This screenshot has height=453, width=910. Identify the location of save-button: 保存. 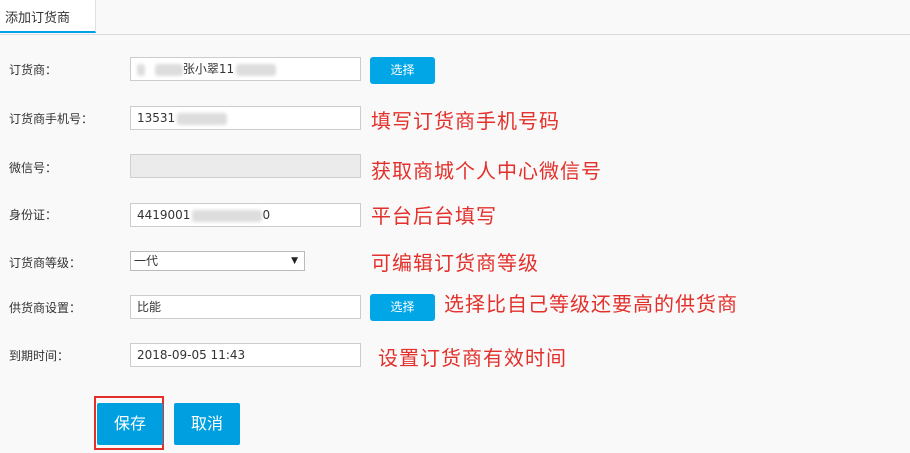
(130, 424).